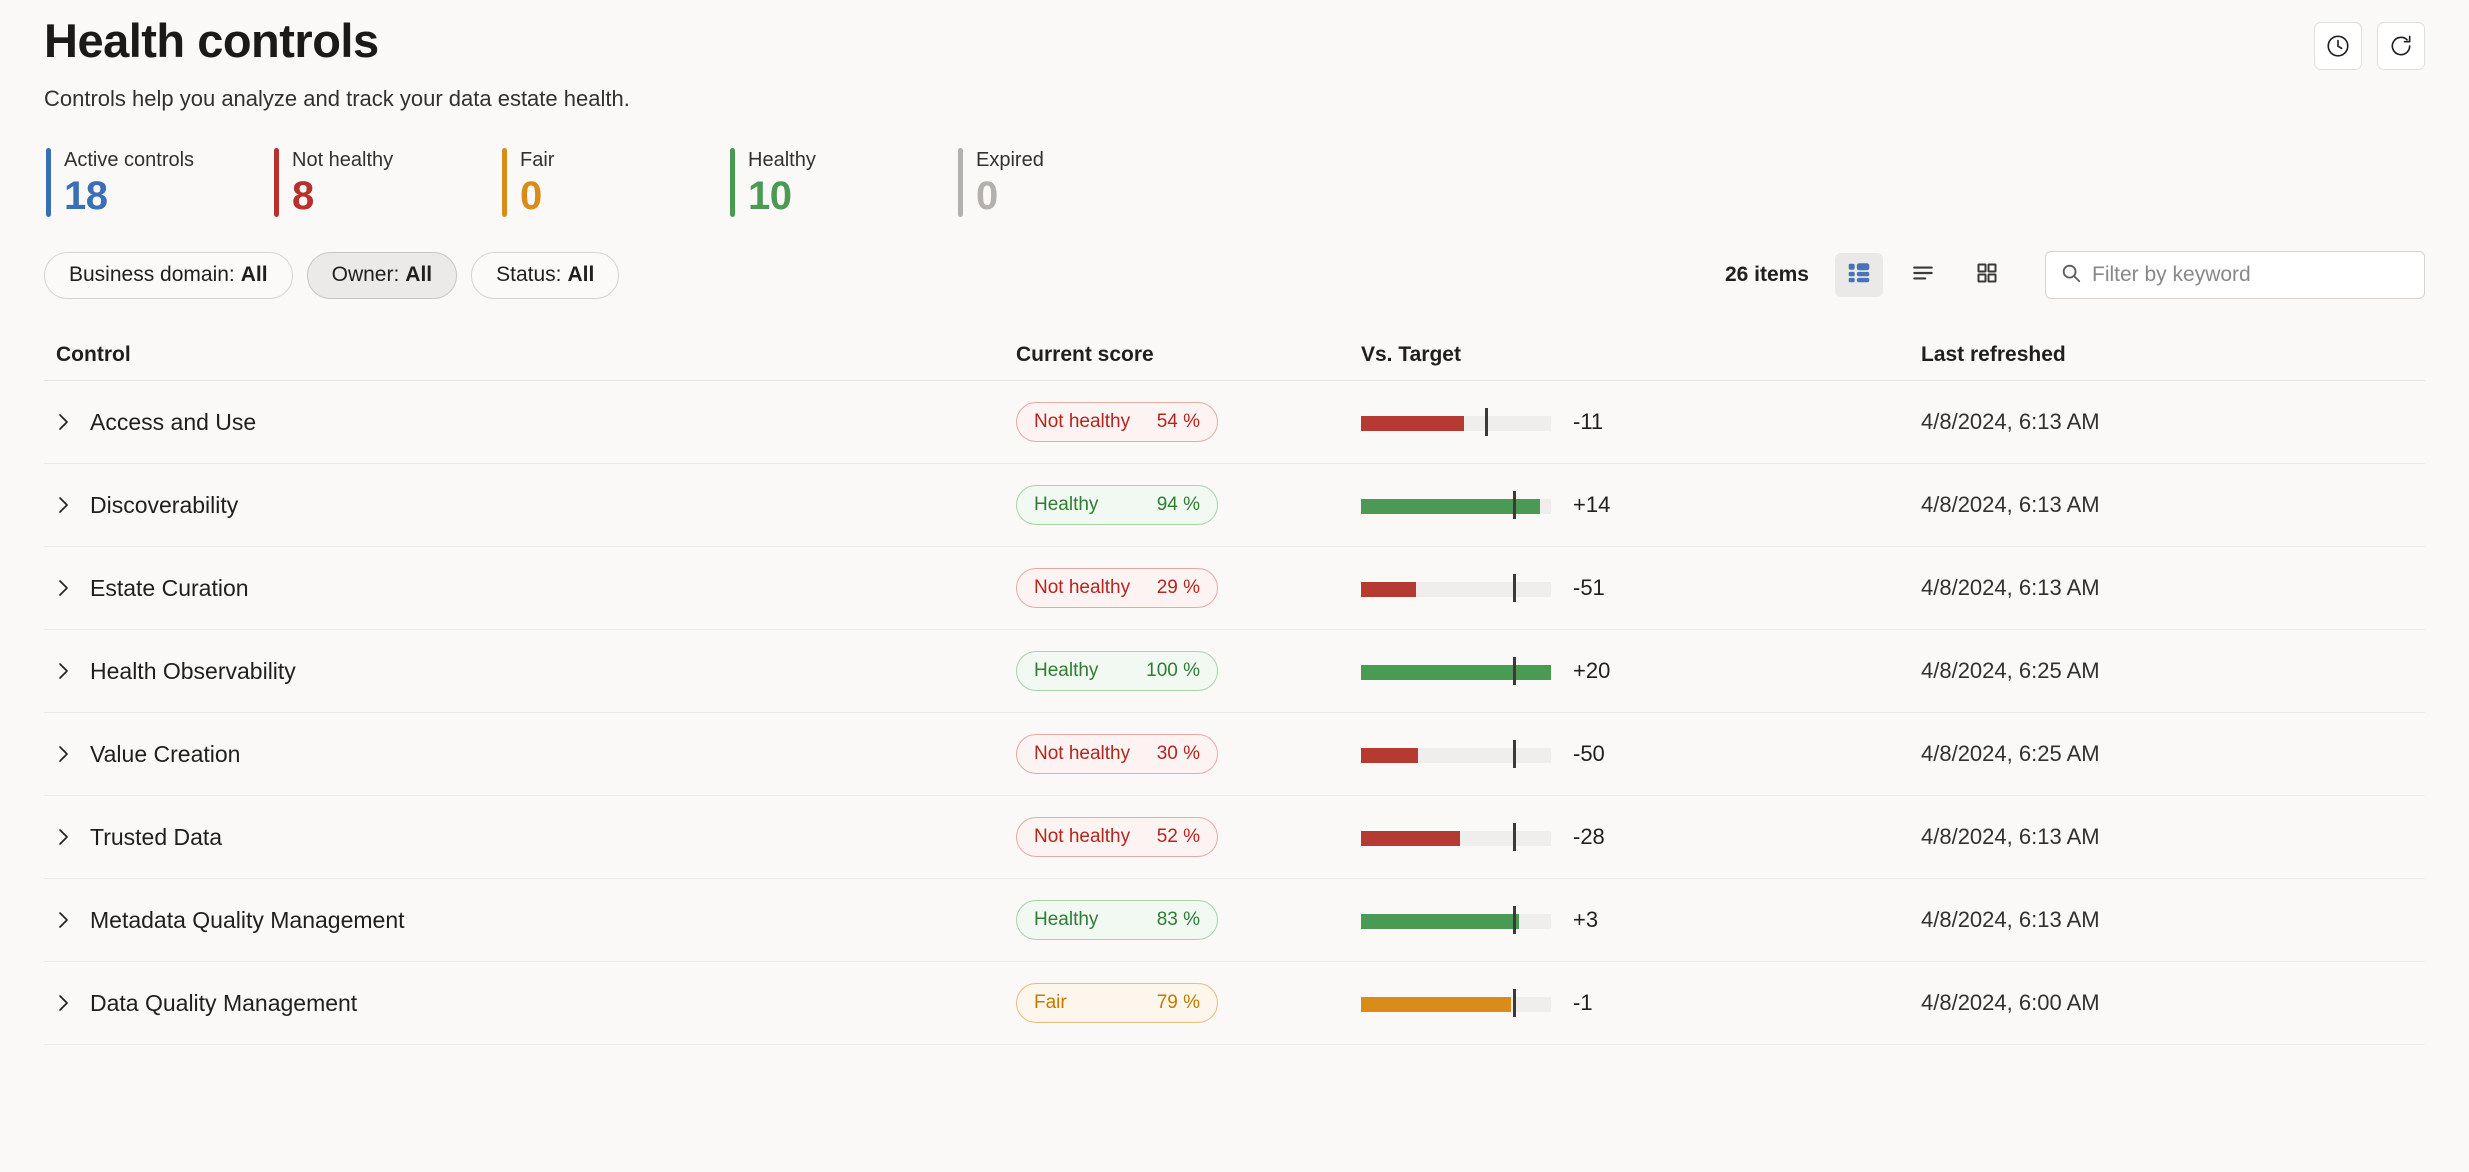 This screenshot has height=1172, width=2469. I want to click on status-badge: Not healthy 29 %, so click(1117, 588).